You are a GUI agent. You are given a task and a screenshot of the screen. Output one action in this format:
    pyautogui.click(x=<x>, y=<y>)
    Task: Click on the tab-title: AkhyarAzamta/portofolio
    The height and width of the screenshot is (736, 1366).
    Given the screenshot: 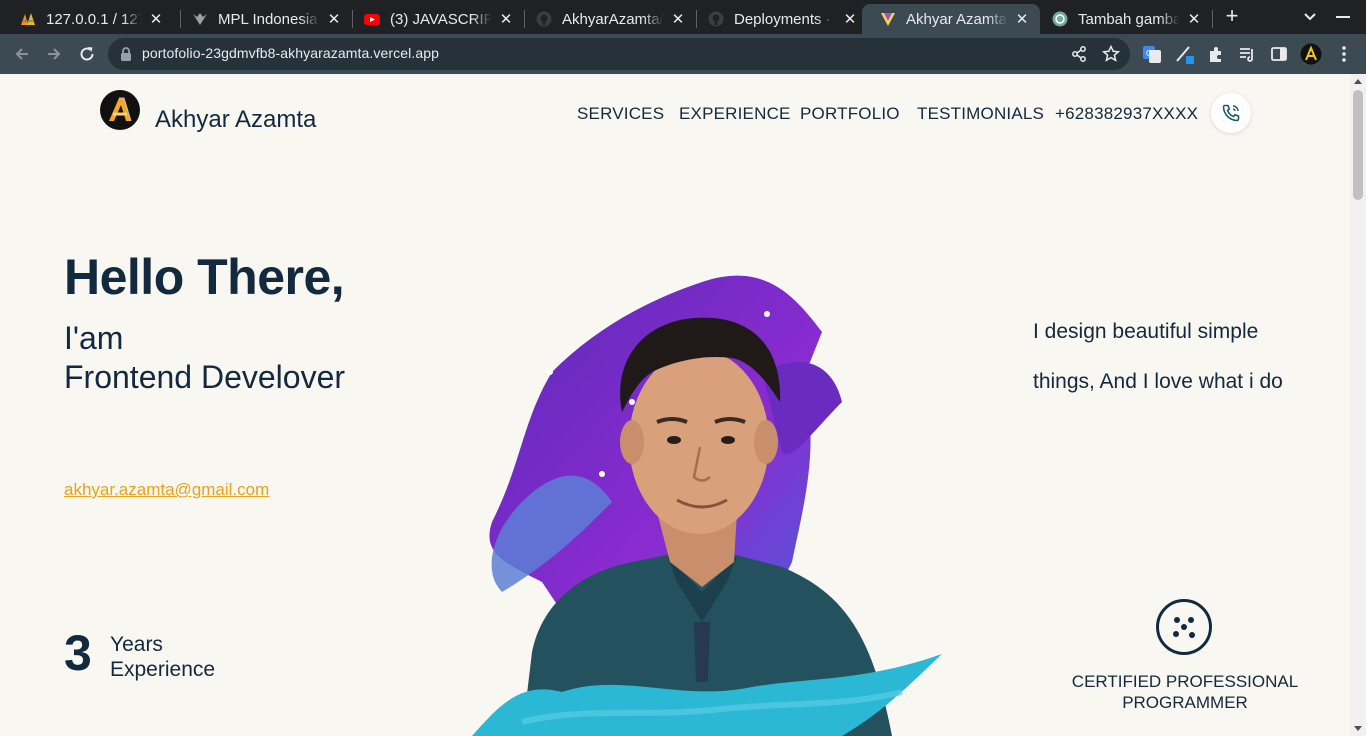 What is the action you would take?
    pyautogui.click(x=613, y=19)
    